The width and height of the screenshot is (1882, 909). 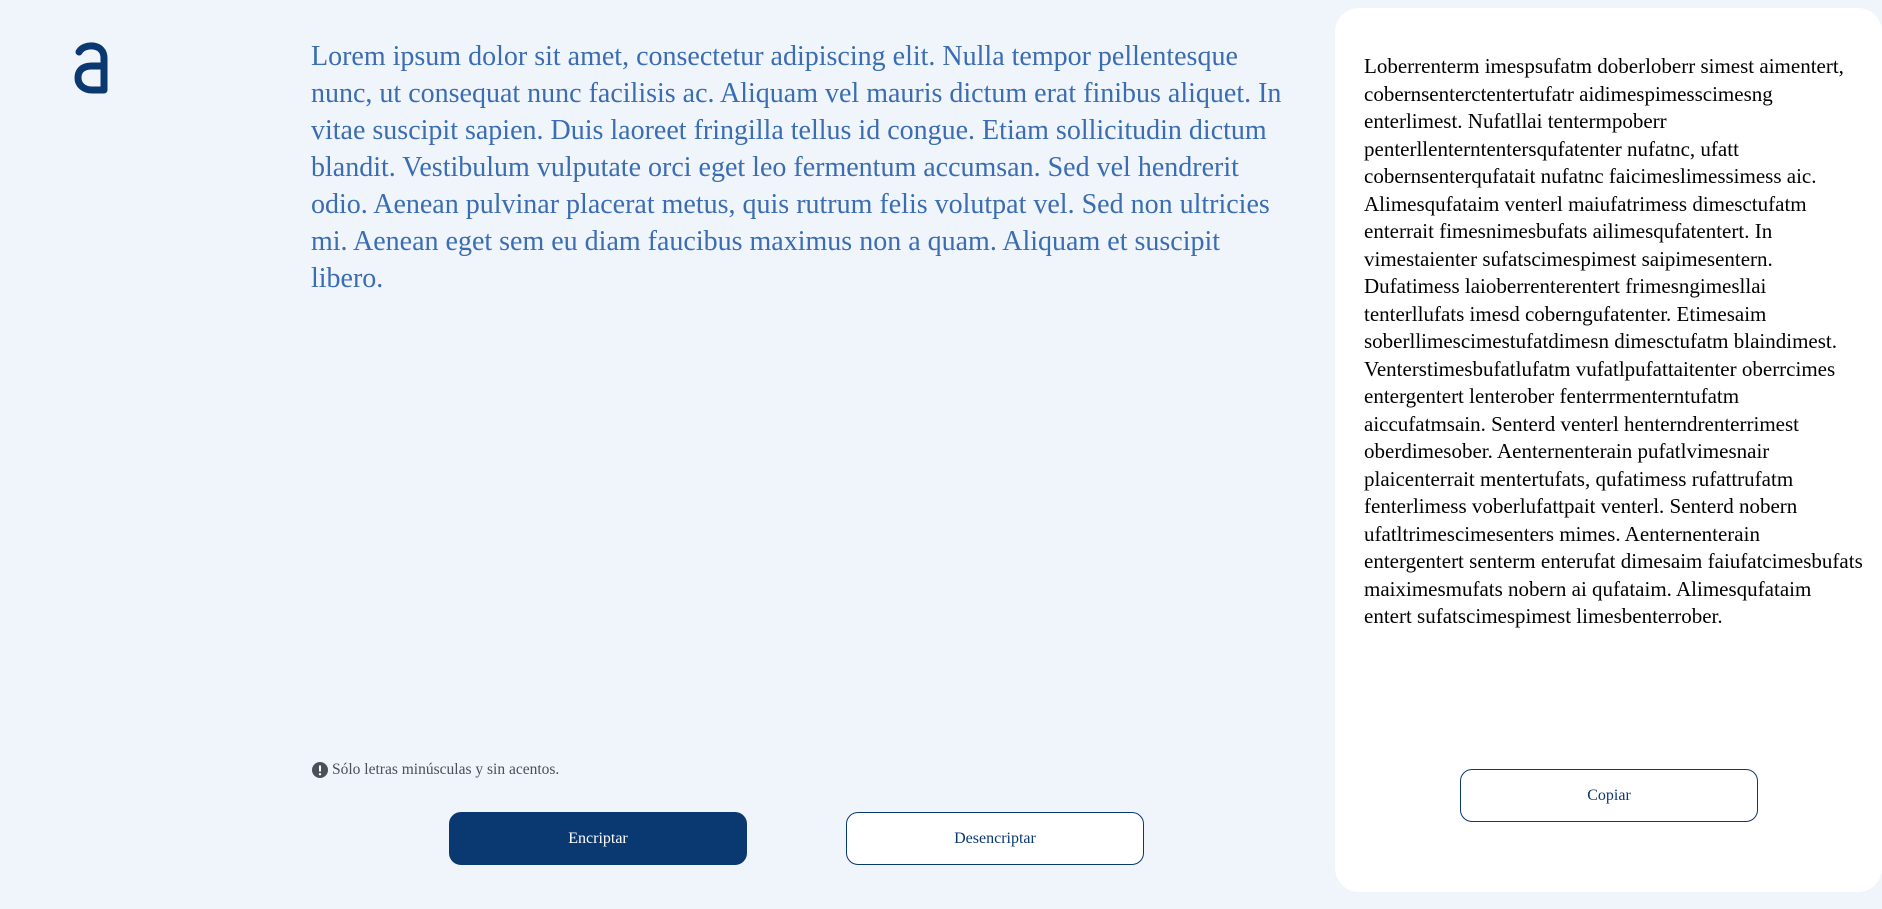 I want to click on warning-message: Sólo letras minúsculas y sin acentos., so click(x=435, y=770).